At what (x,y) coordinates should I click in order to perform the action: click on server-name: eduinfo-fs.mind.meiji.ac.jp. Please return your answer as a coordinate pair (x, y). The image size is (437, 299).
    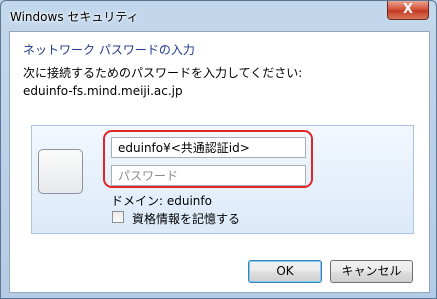
    Looking at the image, I should click on (103, 91).